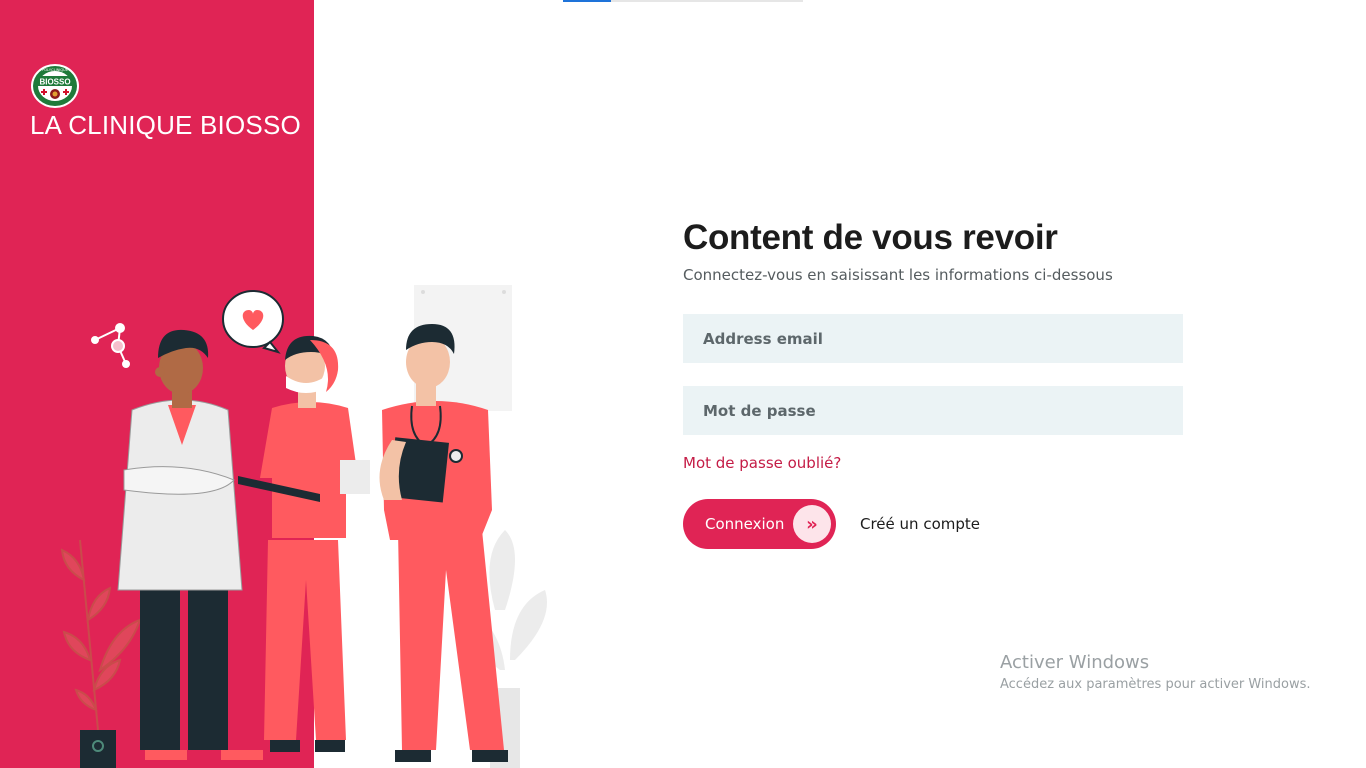  I want to click on watermark-title: Activer Windows, so click(1075, 662).